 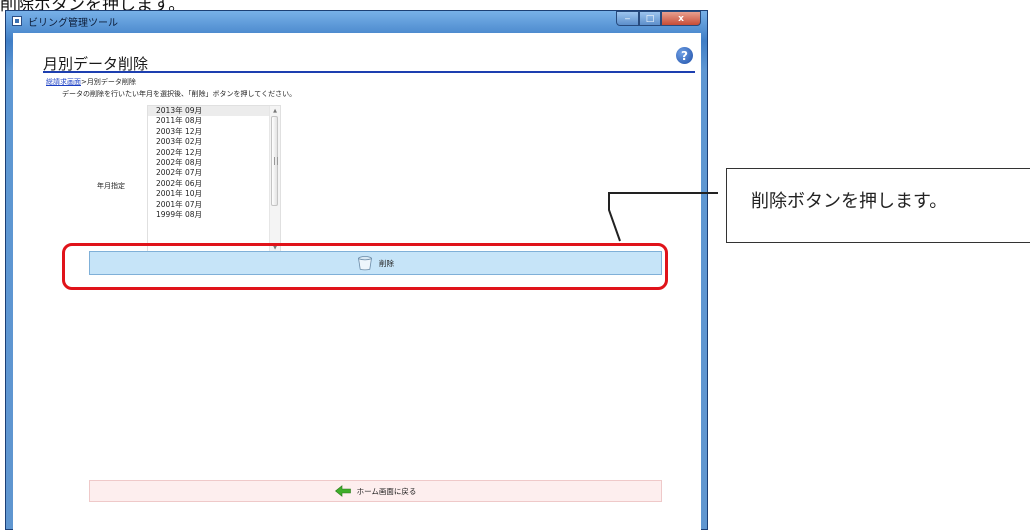 What do you see at coordinates (663, 217) in the screenshot?
I see `callout-connector` at bounding box center [663, 217].